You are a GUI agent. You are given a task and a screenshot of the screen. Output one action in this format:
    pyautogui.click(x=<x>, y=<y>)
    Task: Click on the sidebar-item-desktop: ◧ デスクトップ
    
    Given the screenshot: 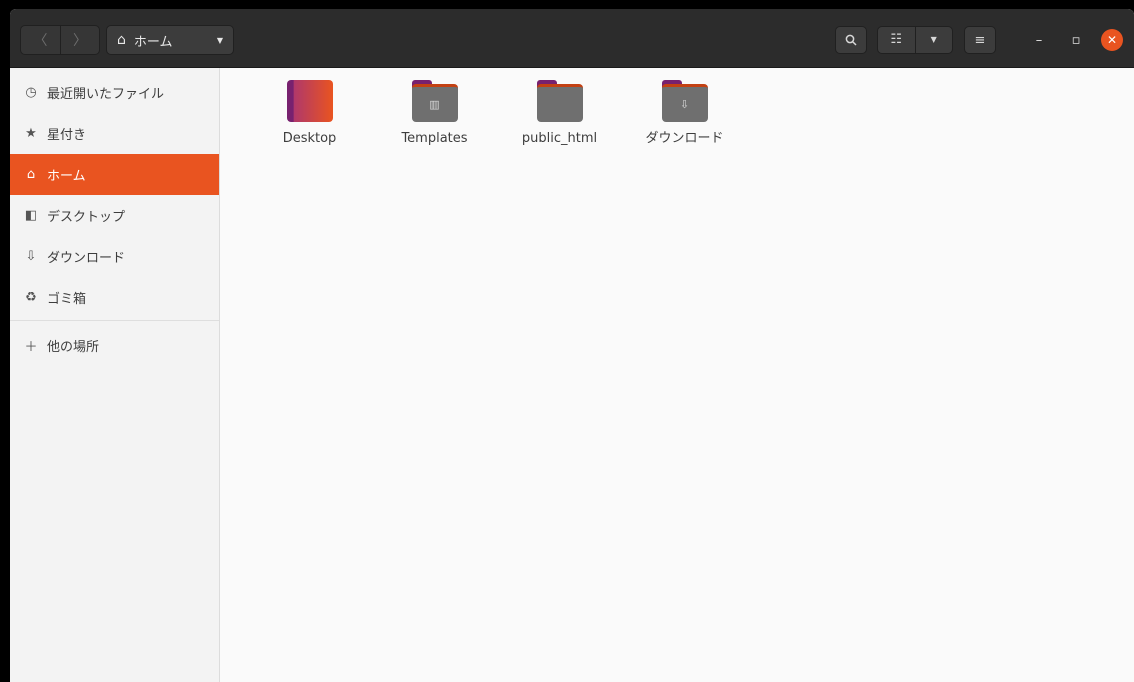 What is the action you would take?
    pyautogui.click(x=114, y=215)
    